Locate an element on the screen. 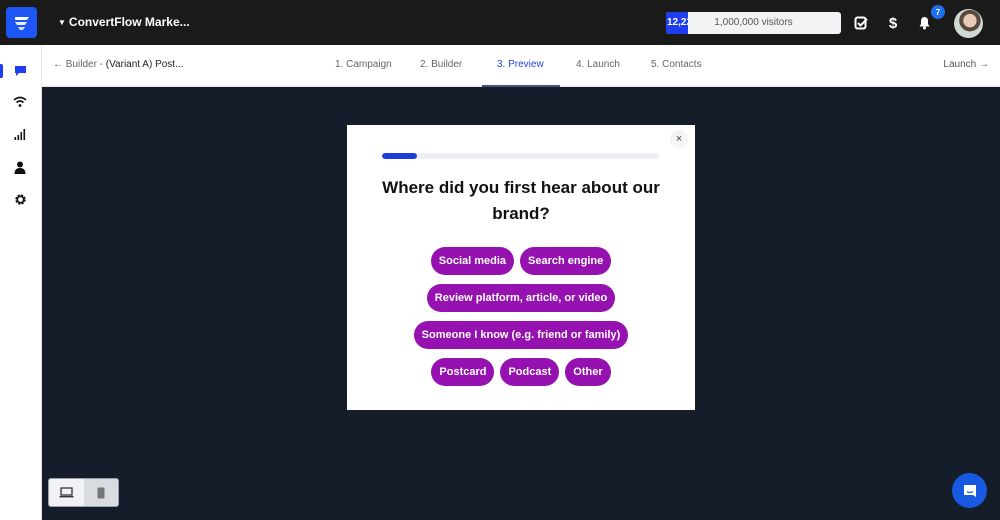 The height and width of the screenshot is (520, 1000). chat-widget-button is located at coordinates (969, 490).